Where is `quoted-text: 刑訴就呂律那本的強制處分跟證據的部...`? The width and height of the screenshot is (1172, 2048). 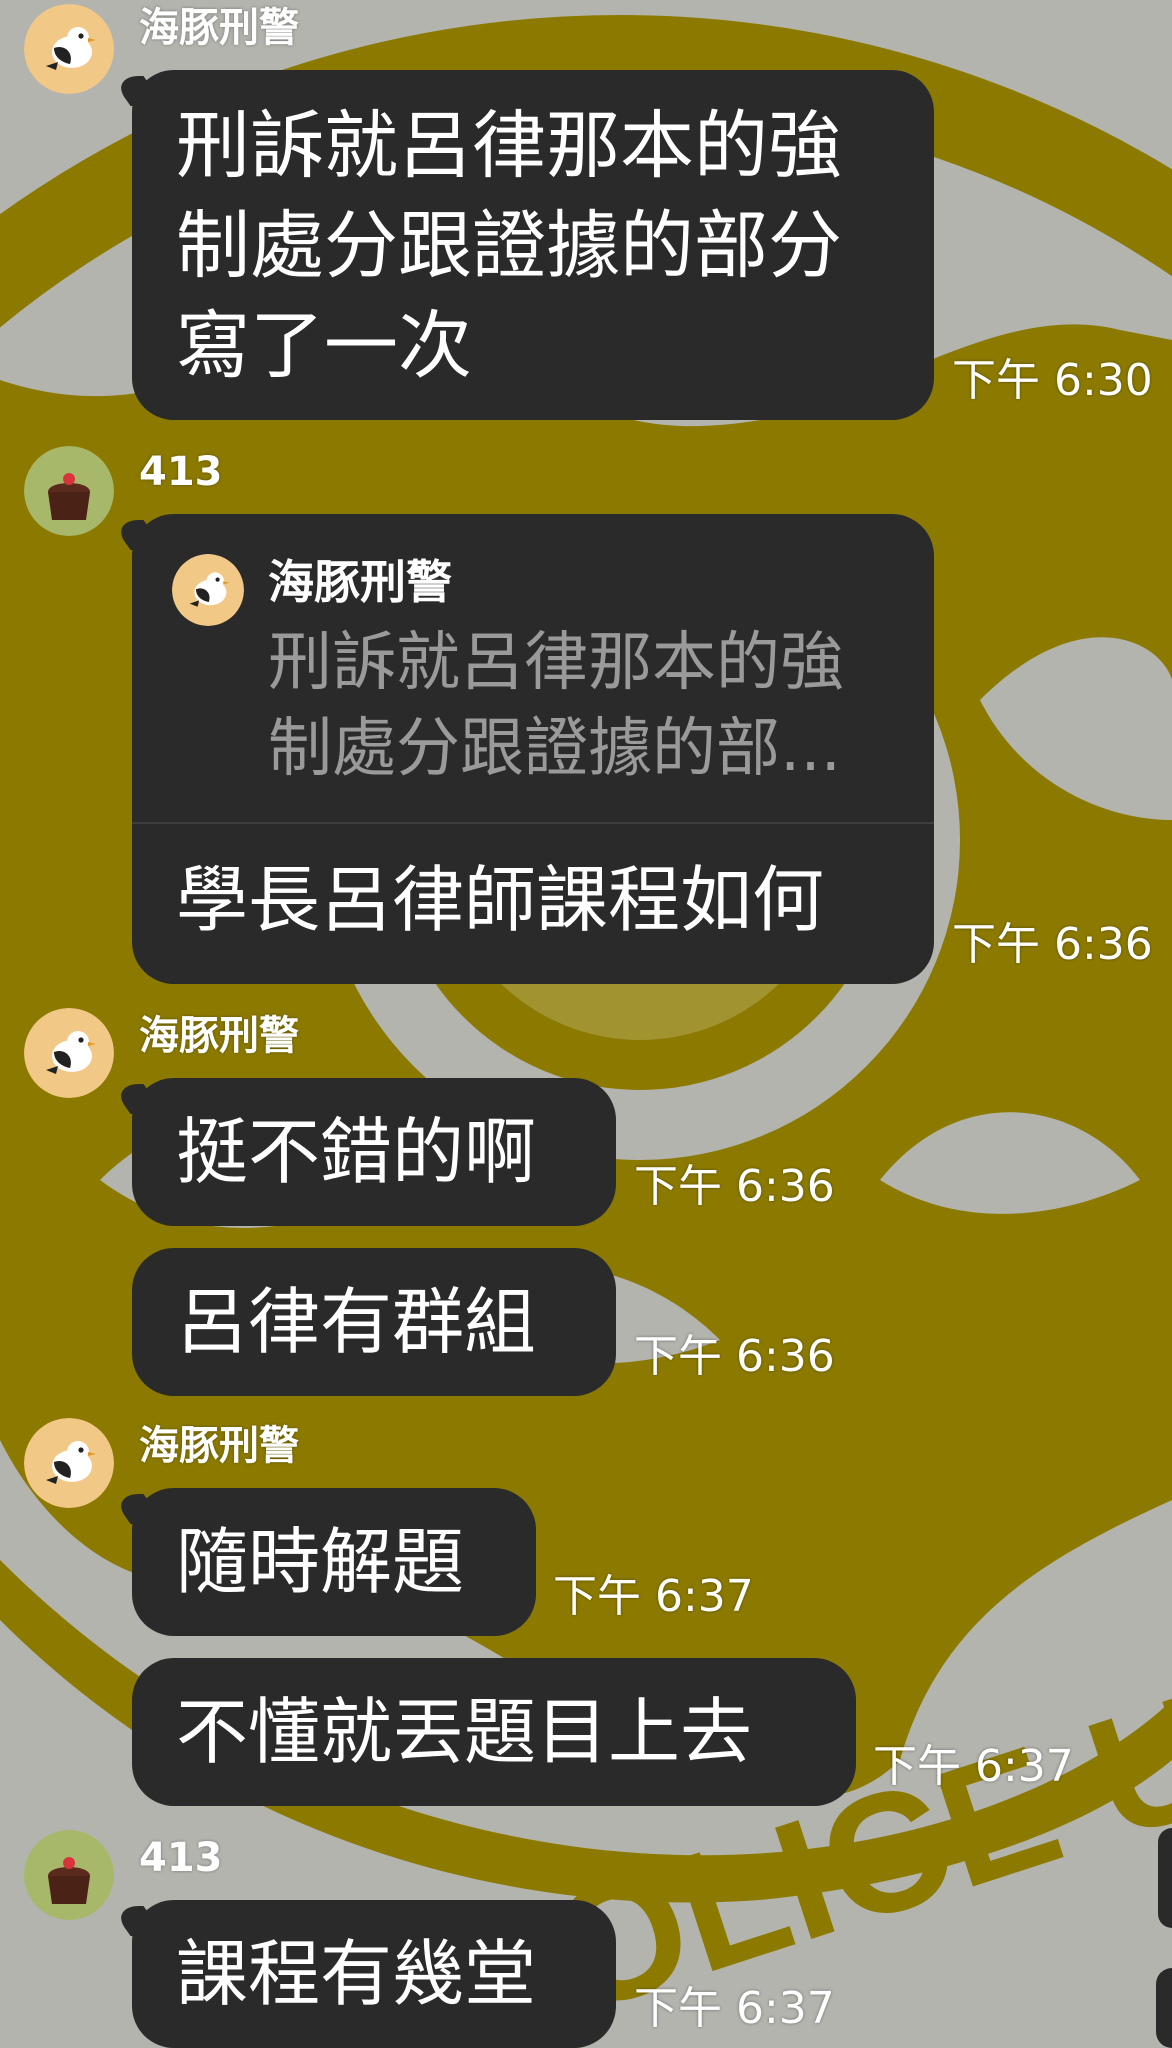
quoted-text: 刑訴就呂律那本的強制處分跟證據的部... is located at coordinates (556, 706).